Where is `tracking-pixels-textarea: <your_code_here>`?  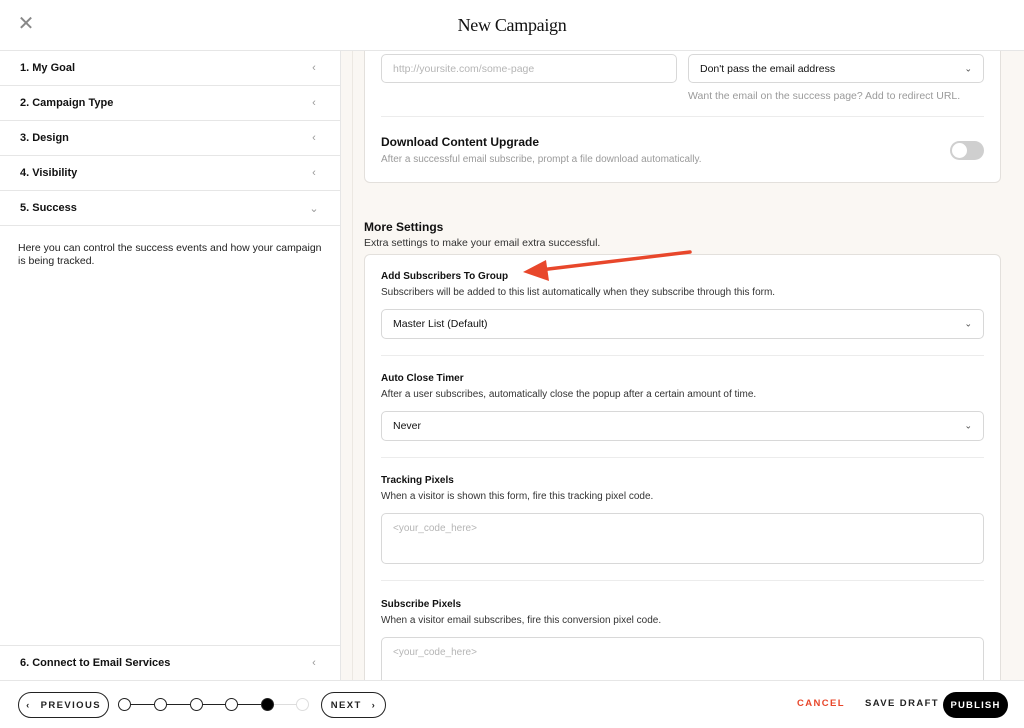
tracking-pixels-textarea: <your_code_here> is located at coordinates (682, 538).